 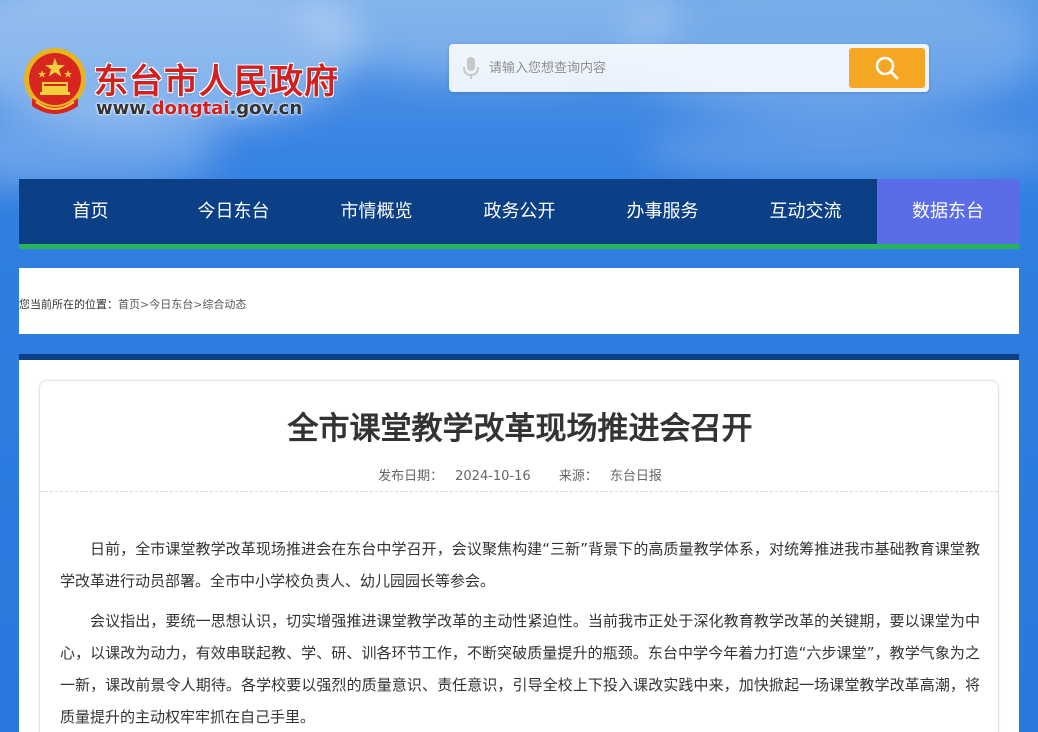 I want to click on site-url: www.dongtai.gov.cn, so click(x=199, y=108).